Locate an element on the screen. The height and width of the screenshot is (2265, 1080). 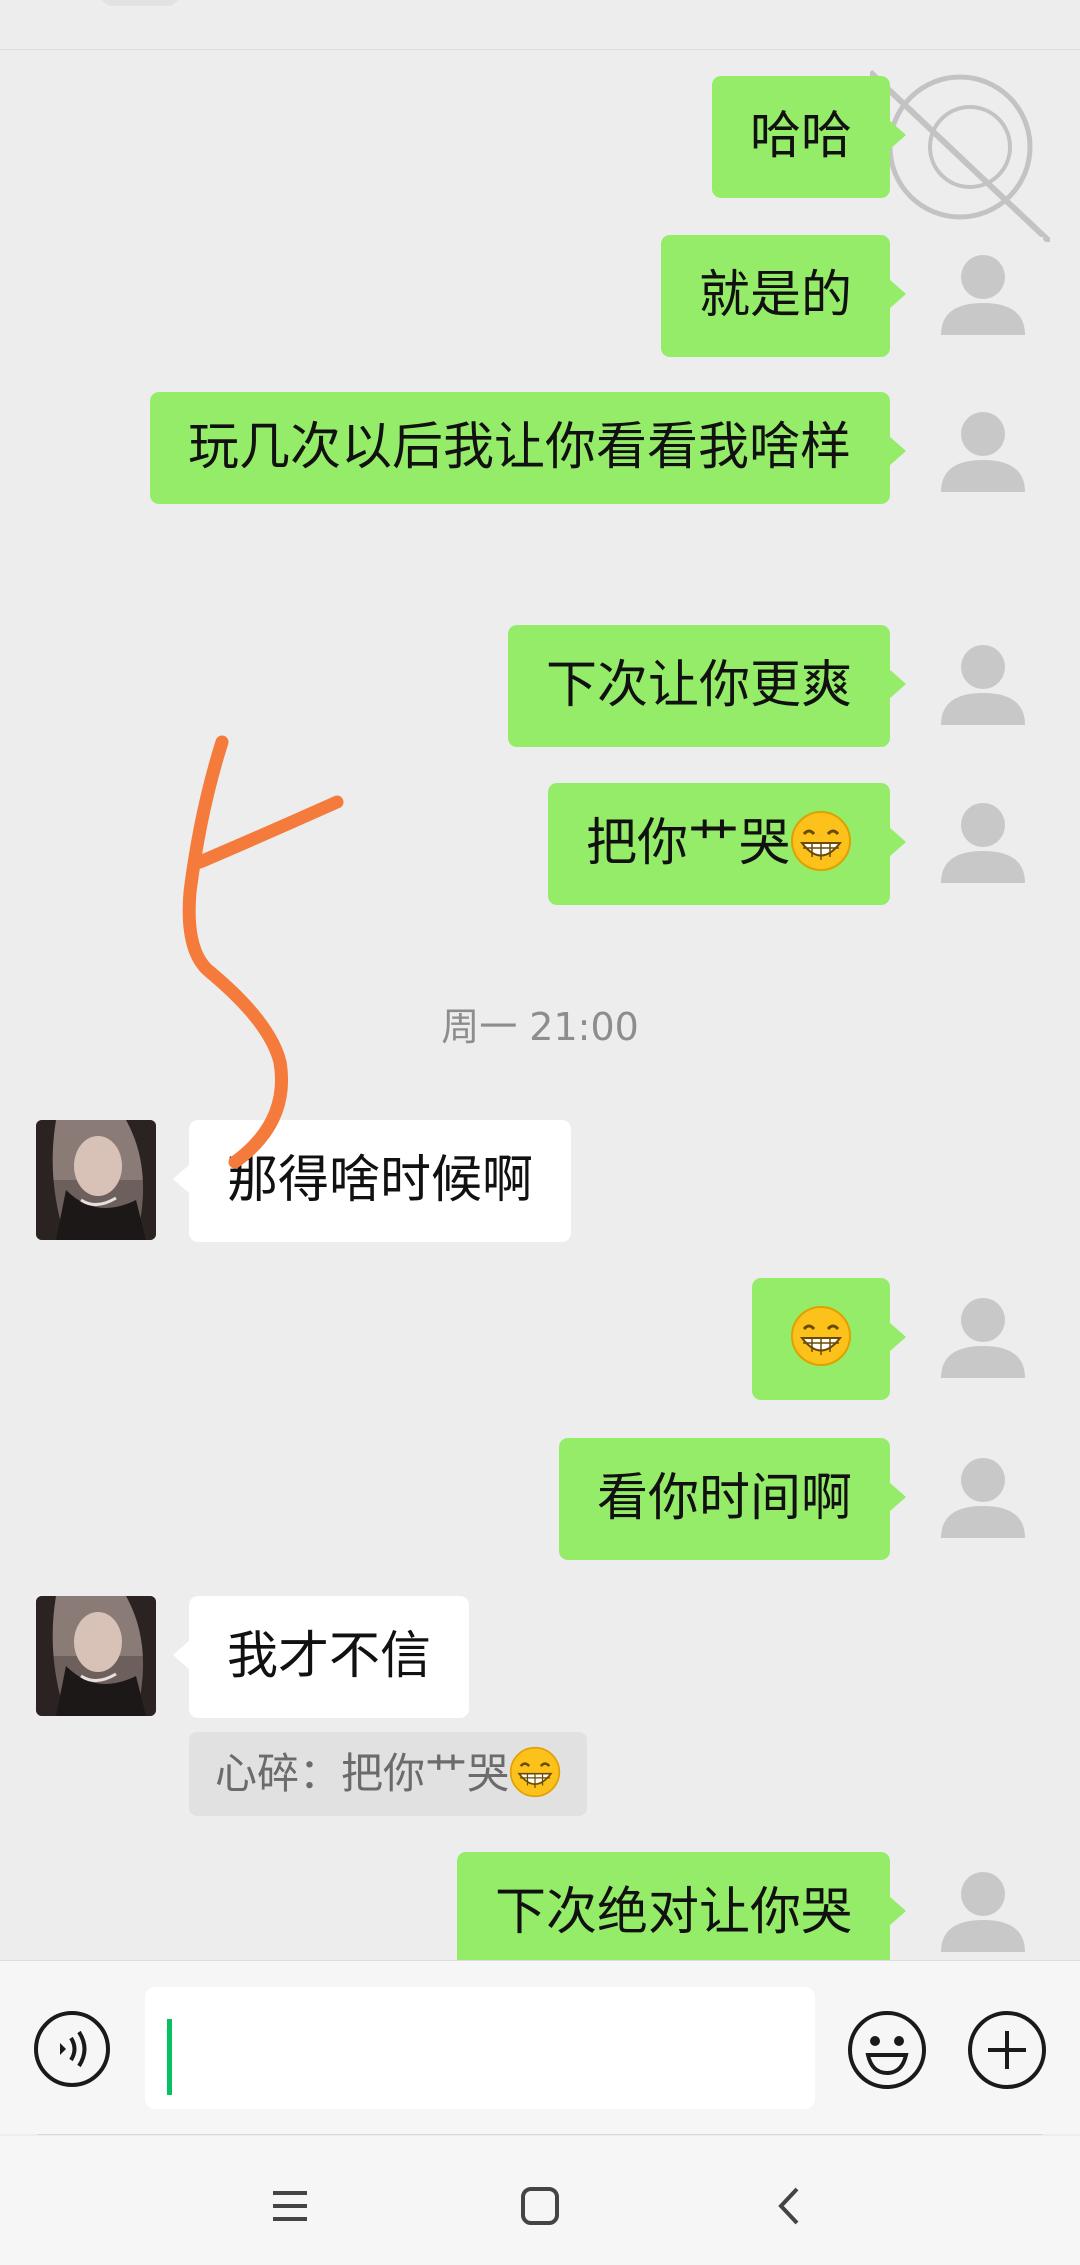
message-text: 把你艹哭 is located at coordinates (687, 843).